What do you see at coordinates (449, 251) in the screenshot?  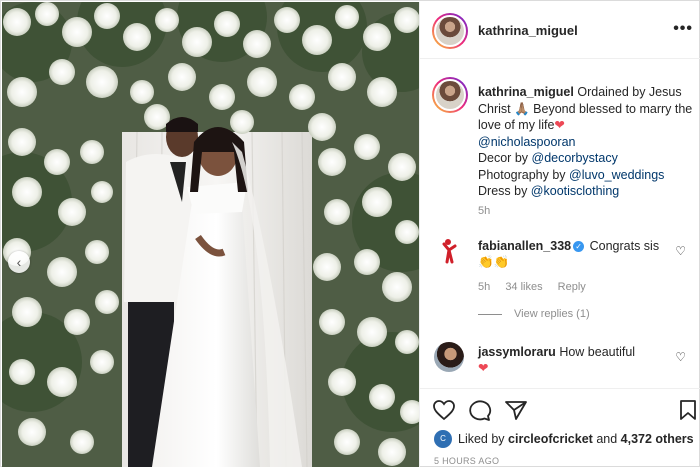 I see `commenter-avatar` at bounding box center [449, 251].